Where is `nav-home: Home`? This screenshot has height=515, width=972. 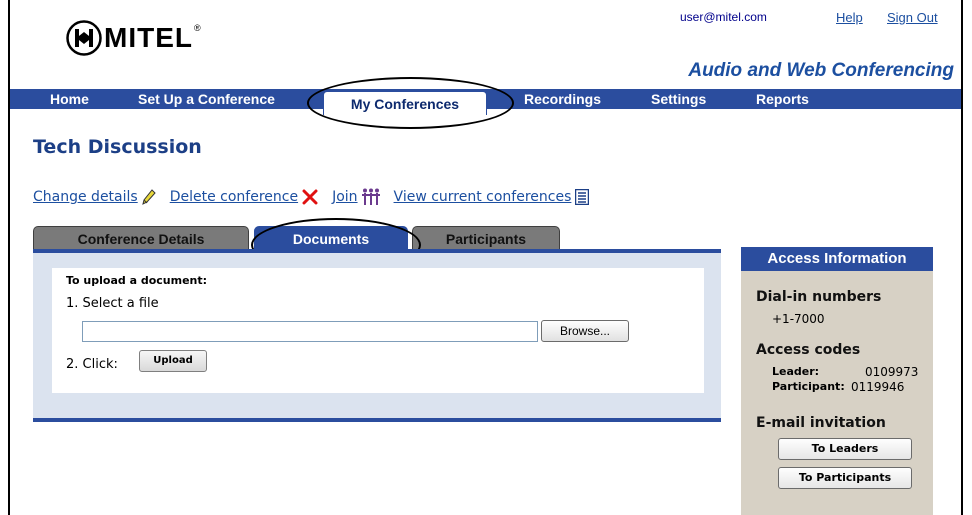
nav-home: Home is located at coordinates (69, 99).